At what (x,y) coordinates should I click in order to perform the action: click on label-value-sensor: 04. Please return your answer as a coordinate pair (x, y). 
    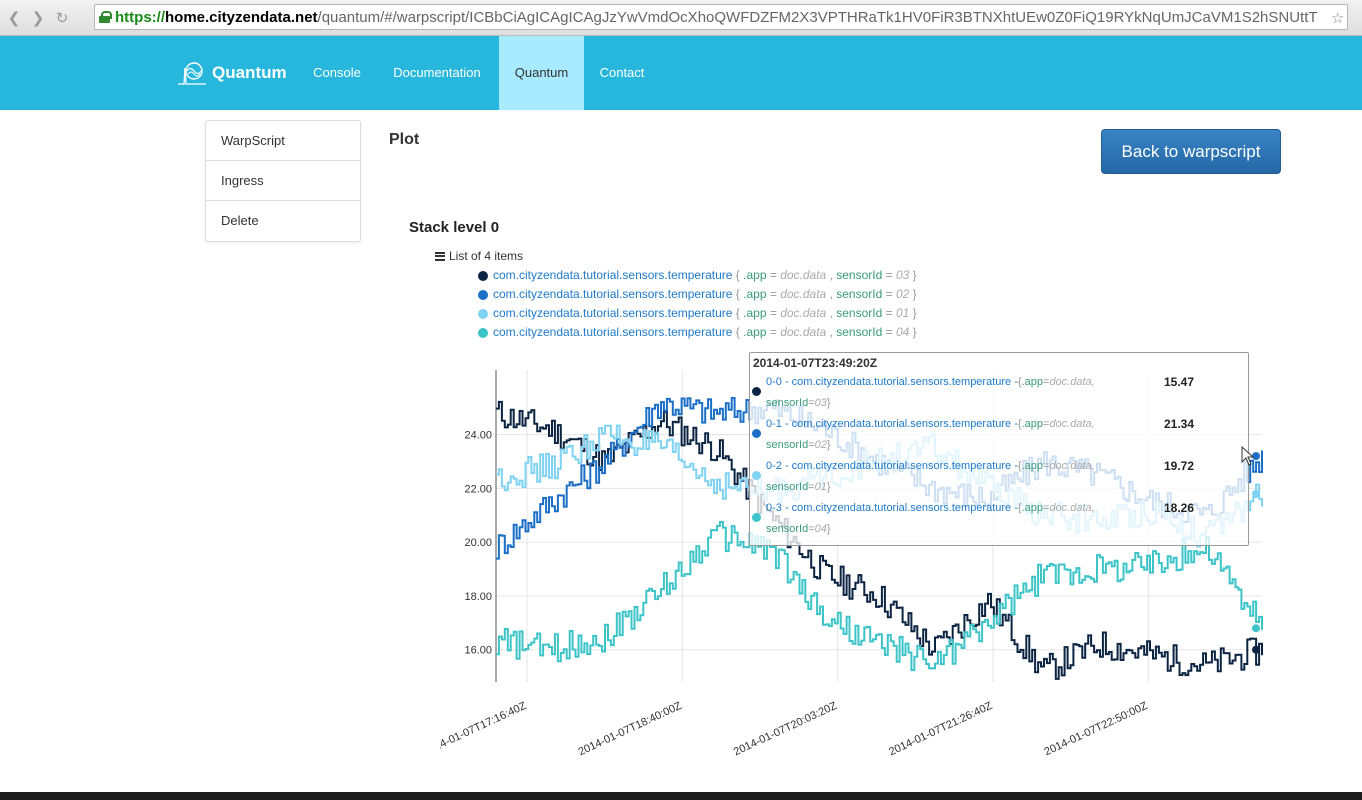
    Looking at the image, I should click on (902, 332).